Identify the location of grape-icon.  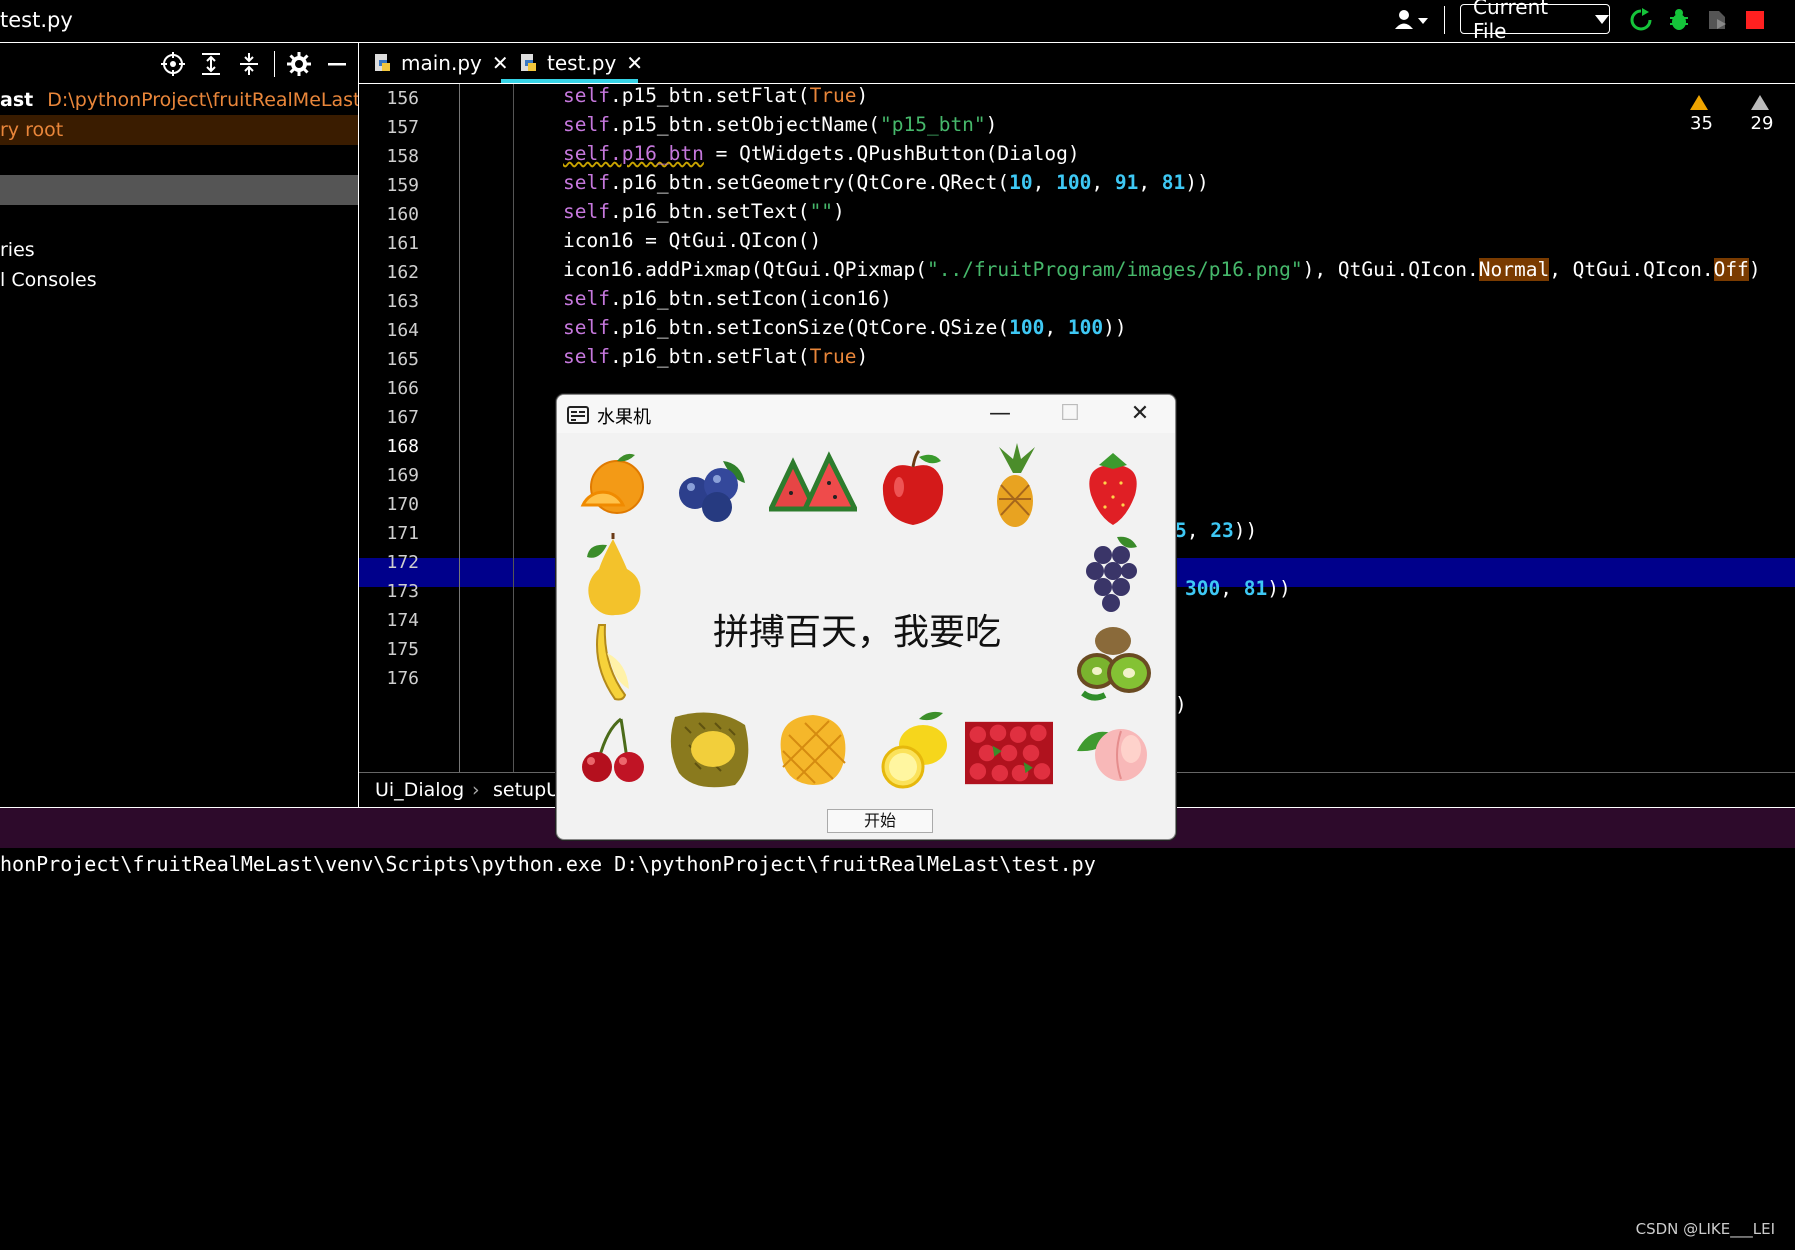
(1113, 575).